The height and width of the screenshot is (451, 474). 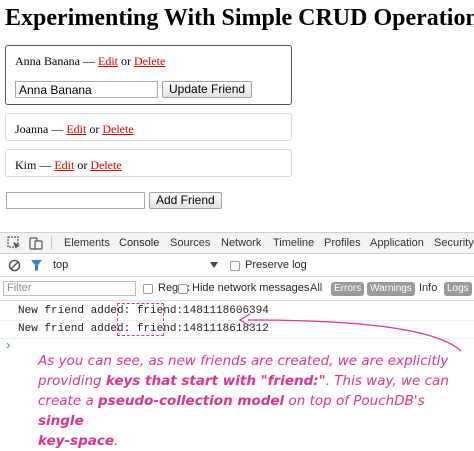 What do you see at coordinates (8, 344) in the screenshot?
I see `prompt-chevron-icon: ›` at bounding box center [8, 344].